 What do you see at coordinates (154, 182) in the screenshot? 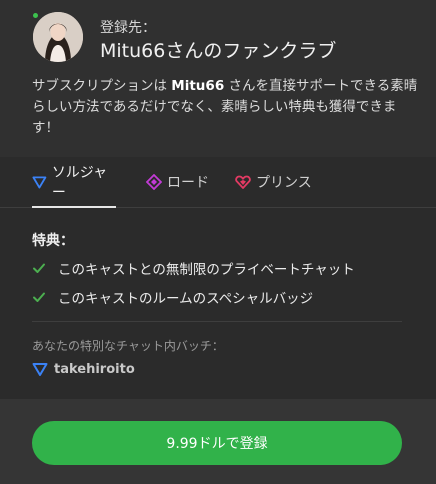
I see `diamond-icon` at bounding box center [154, 182].